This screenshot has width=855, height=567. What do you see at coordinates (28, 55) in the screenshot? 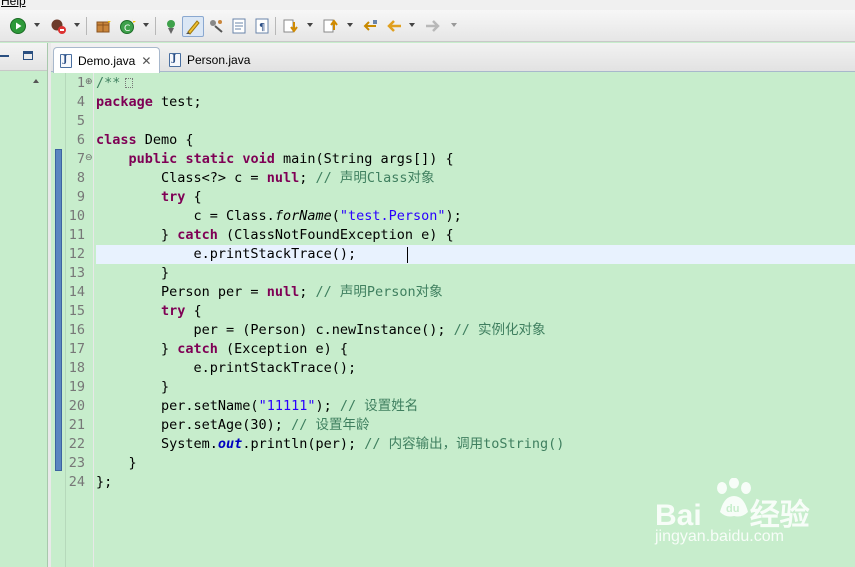
I see `maximize-icon` at bounding box center [28, 55].